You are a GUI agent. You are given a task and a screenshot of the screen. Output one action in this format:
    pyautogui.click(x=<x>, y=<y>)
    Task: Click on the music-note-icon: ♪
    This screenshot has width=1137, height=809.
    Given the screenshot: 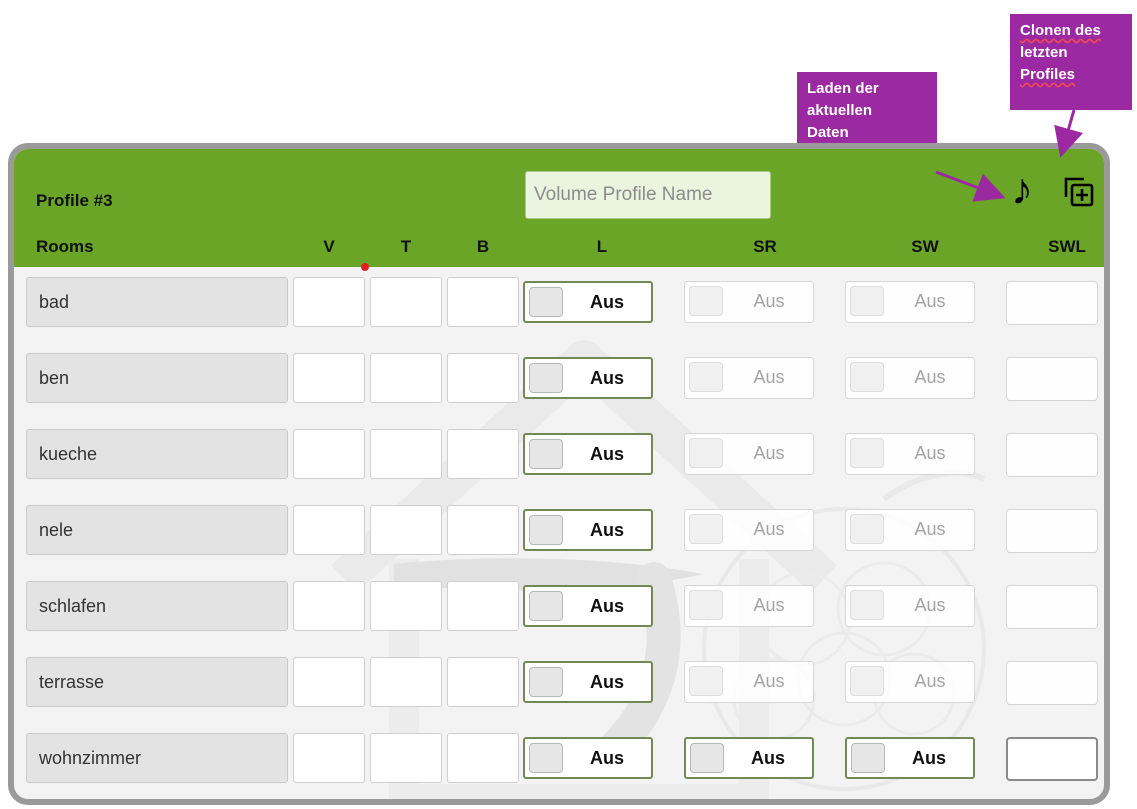 What is the action you would take?
    pyautogui.click(x=1022, y=190)
    